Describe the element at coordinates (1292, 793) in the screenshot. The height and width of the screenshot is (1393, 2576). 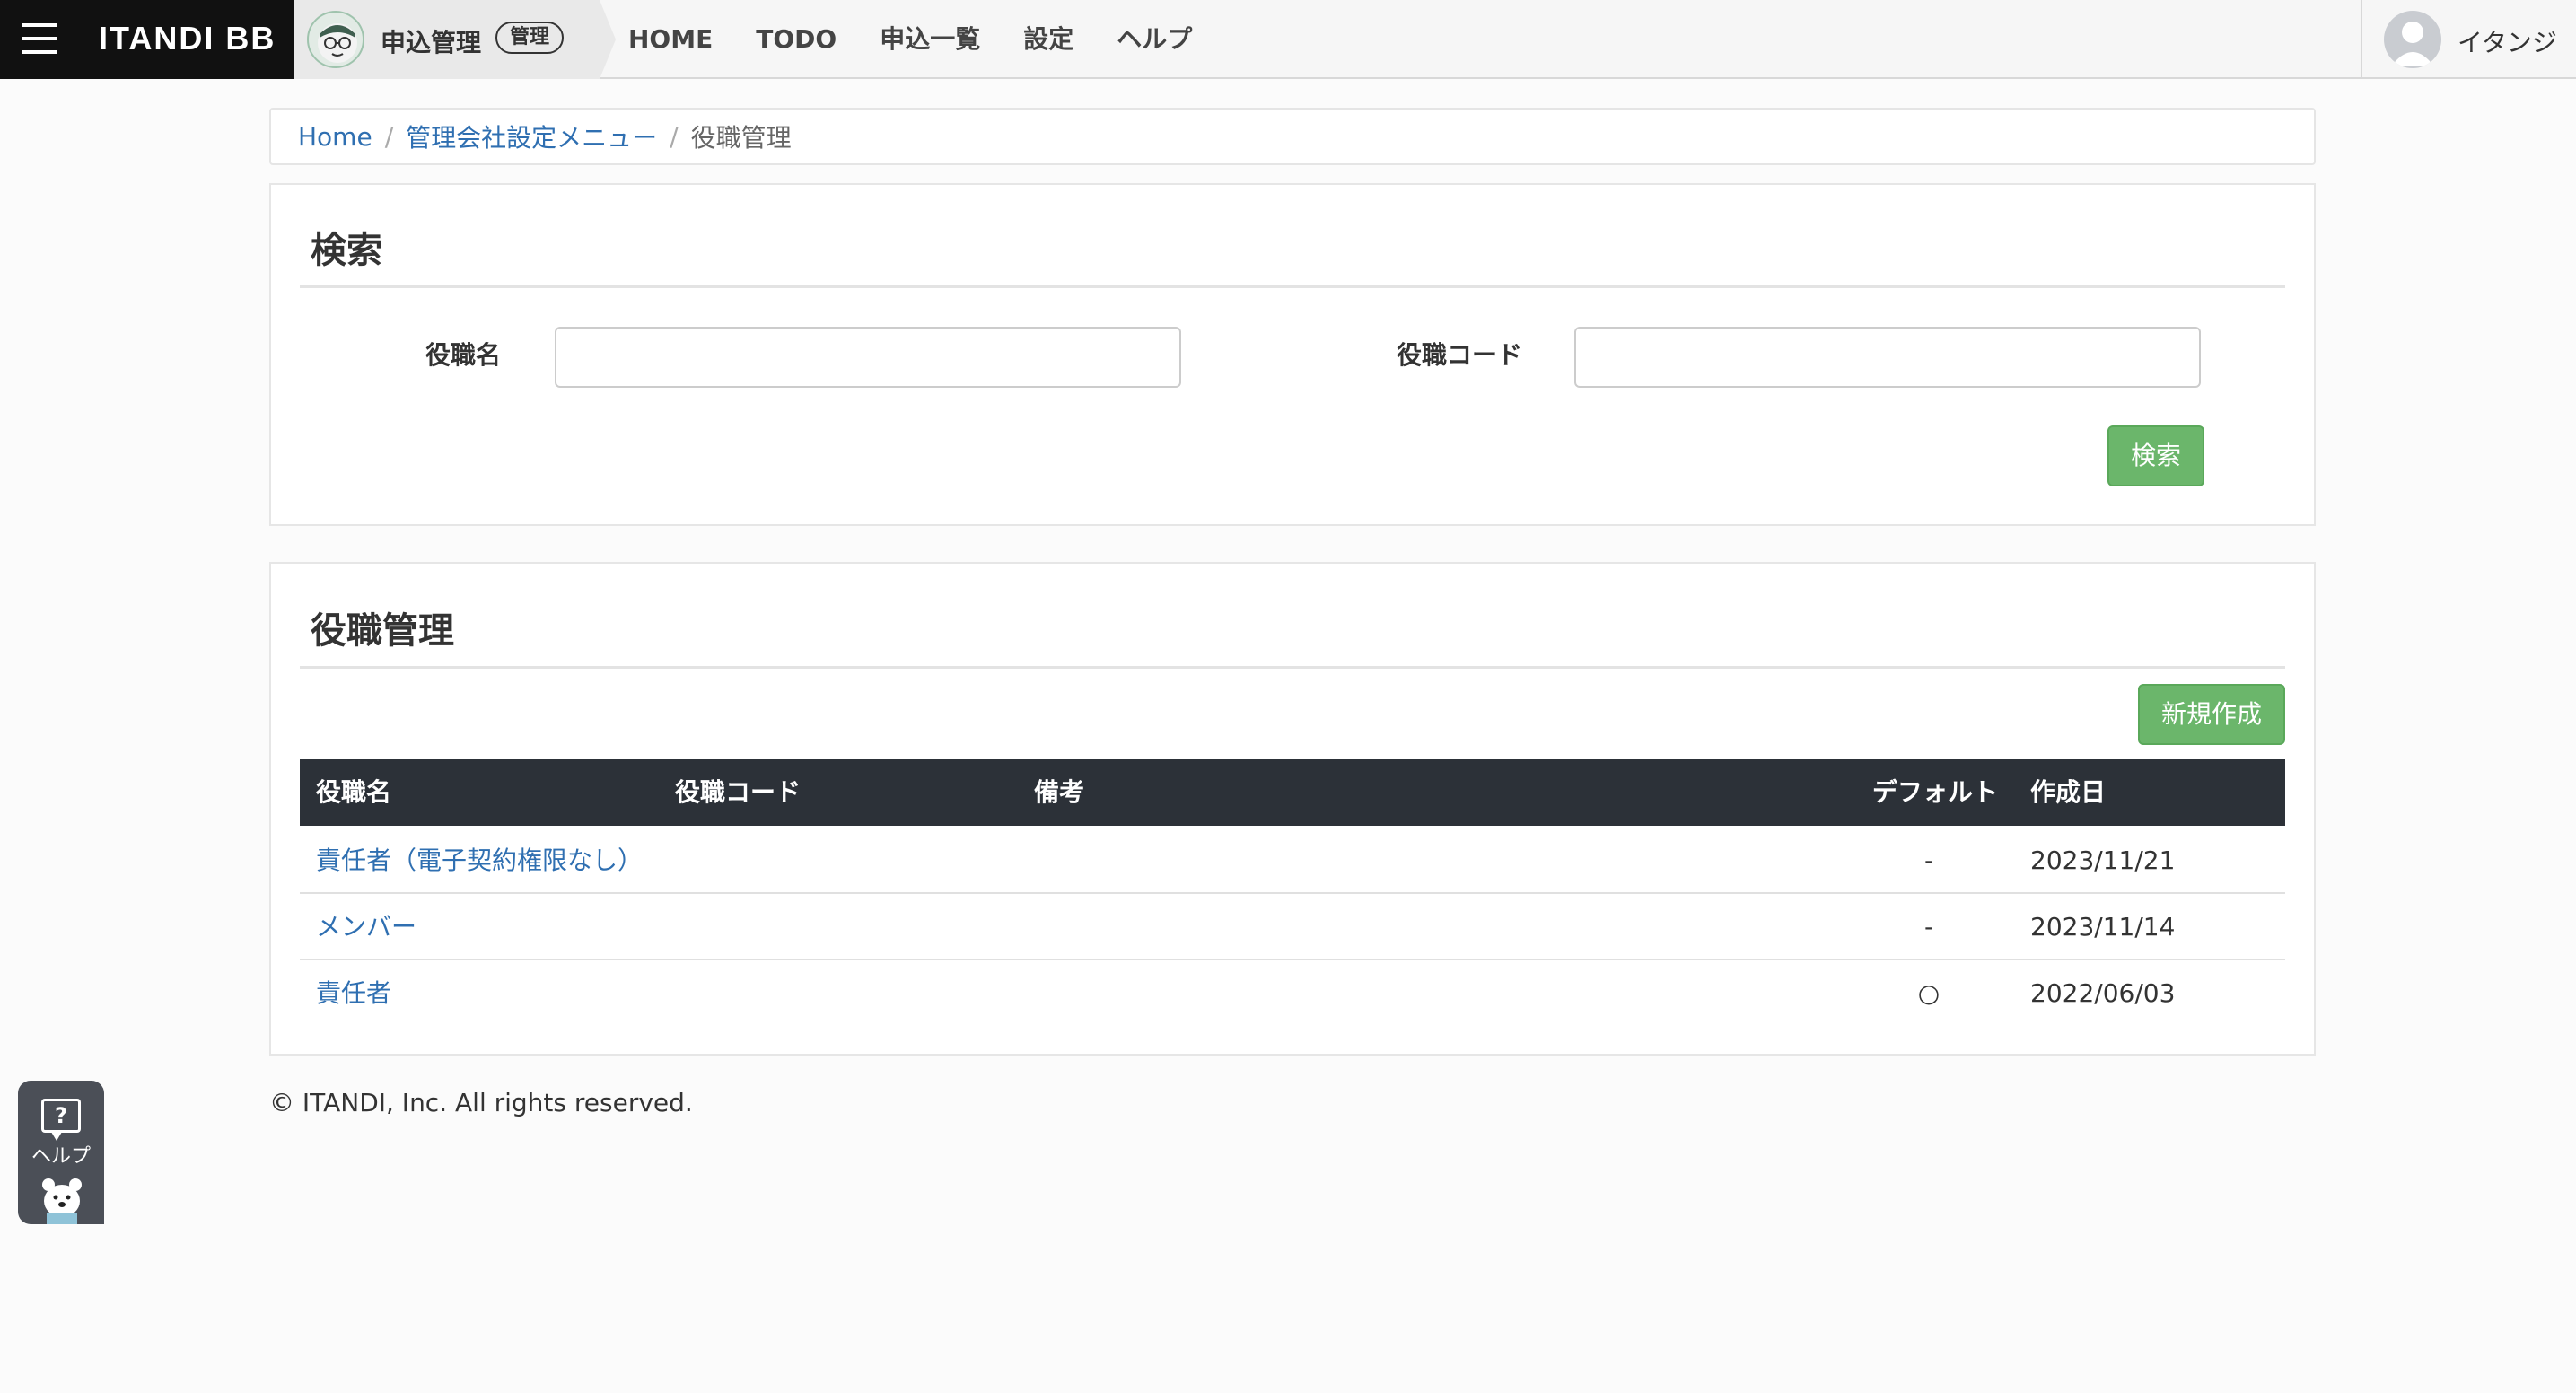
I see `table-header: 役職名 役職コード 備考 デフォルト 作成日` at that location.